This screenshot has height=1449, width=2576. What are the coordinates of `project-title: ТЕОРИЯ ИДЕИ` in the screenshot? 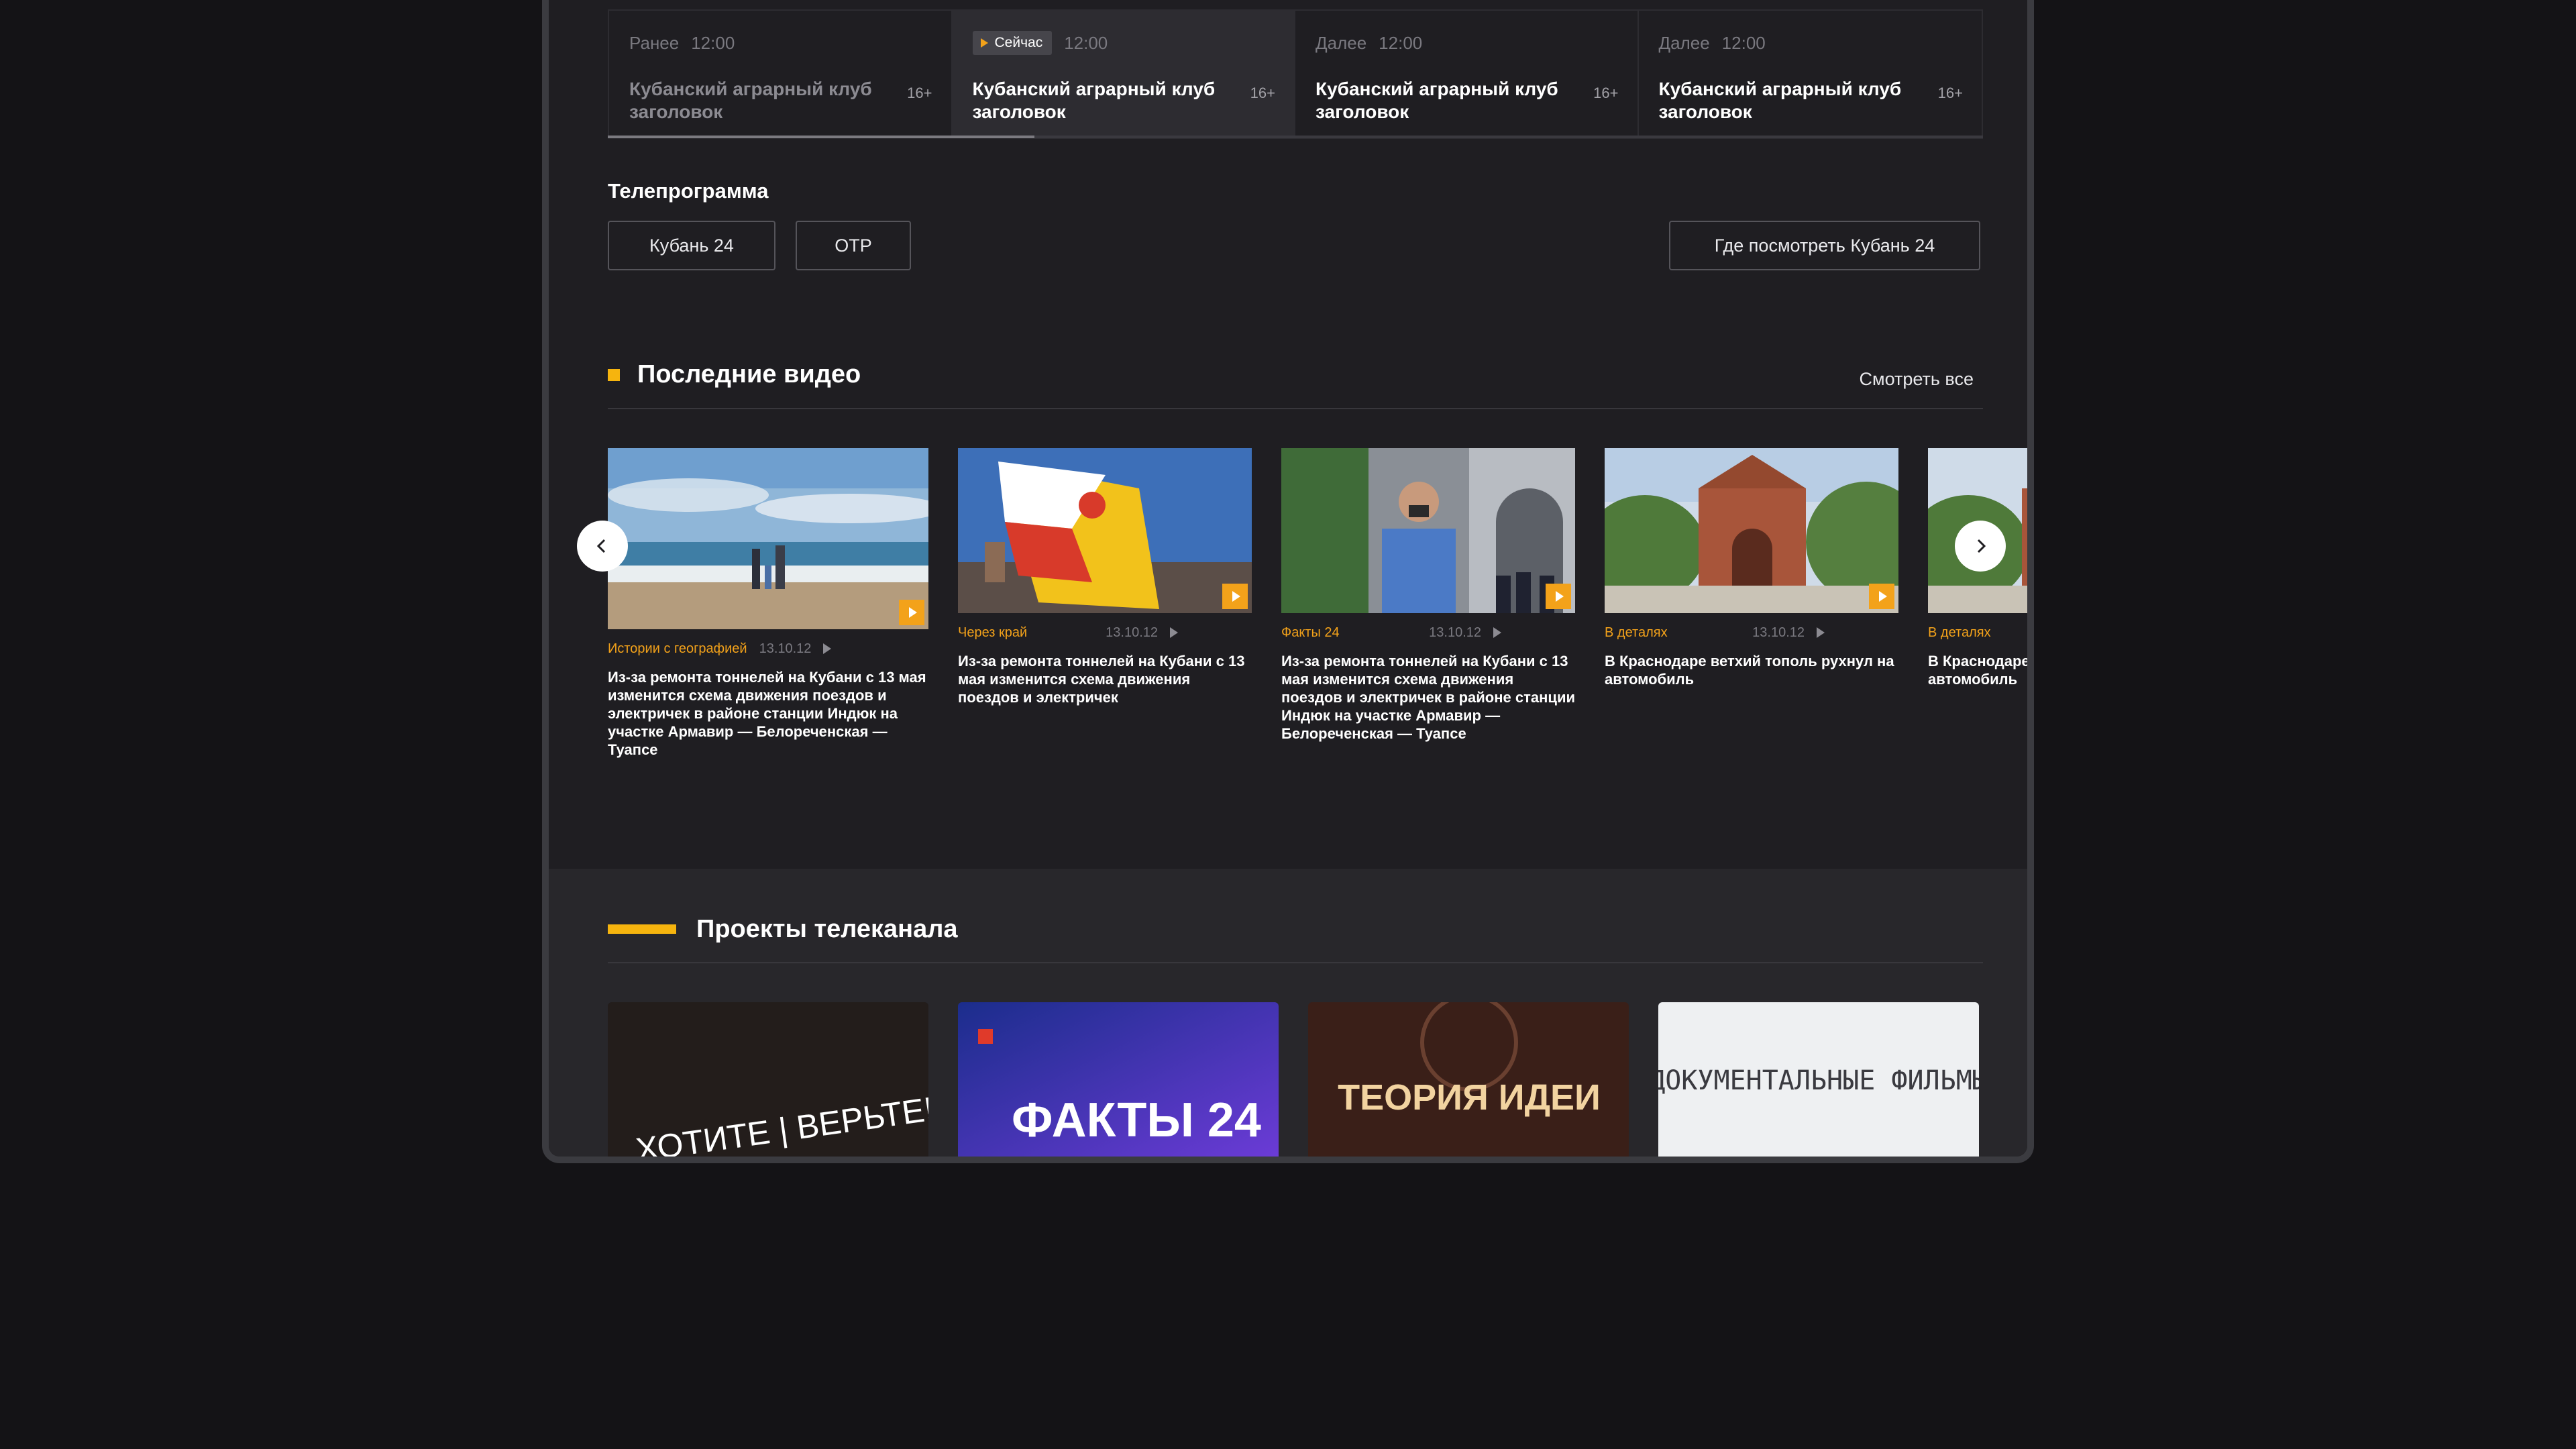 It's located at (1469, 1097).